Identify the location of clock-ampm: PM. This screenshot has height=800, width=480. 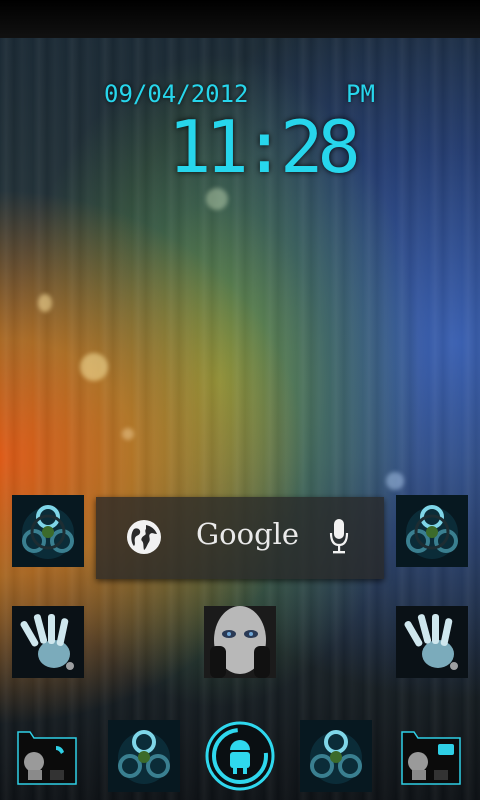
(360, 94).